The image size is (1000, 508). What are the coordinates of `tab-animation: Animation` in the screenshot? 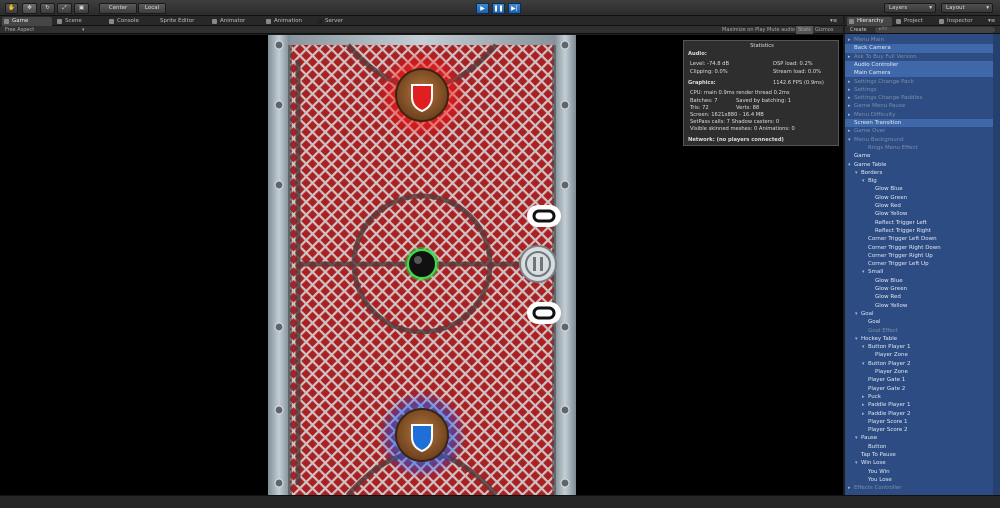 It's located at (289, 21).